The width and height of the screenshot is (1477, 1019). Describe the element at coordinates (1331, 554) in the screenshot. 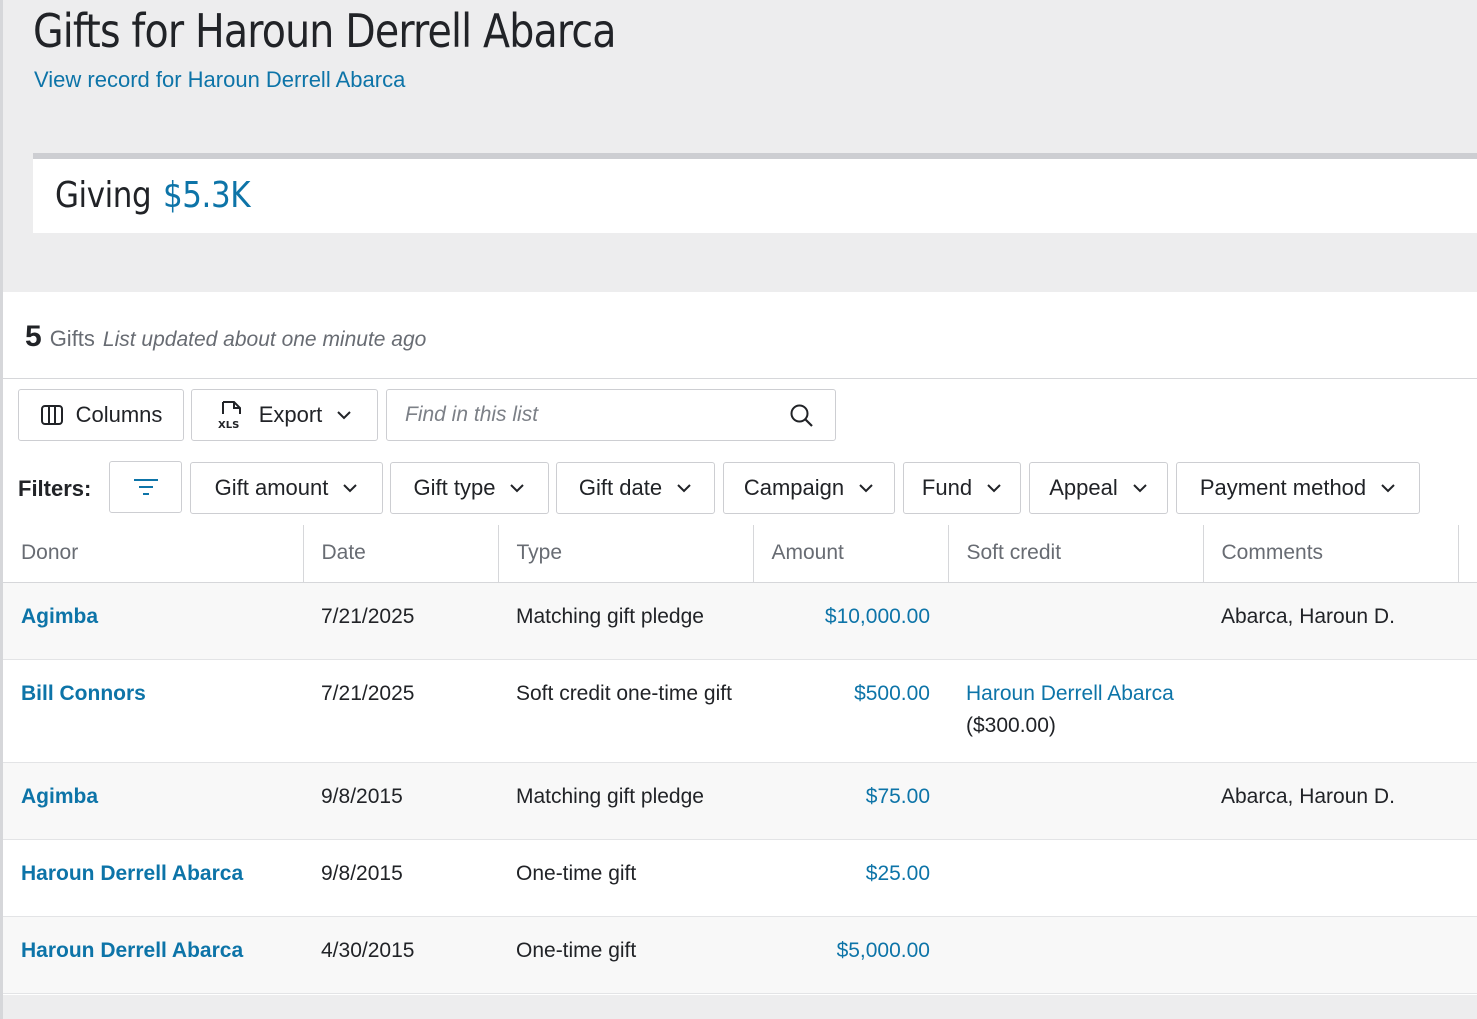

I see `column-header-comments: Comments` at that location.